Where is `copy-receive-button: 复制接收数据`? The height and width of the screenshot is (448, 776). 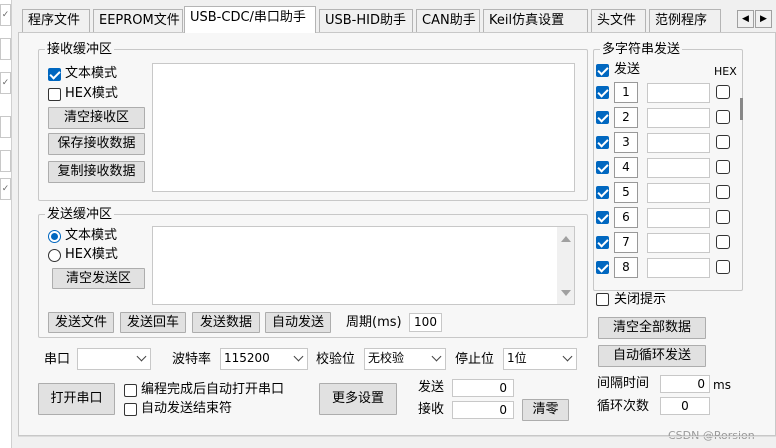 copy-receive-button: 复制接收数据 is located at coordinates (96, 172).